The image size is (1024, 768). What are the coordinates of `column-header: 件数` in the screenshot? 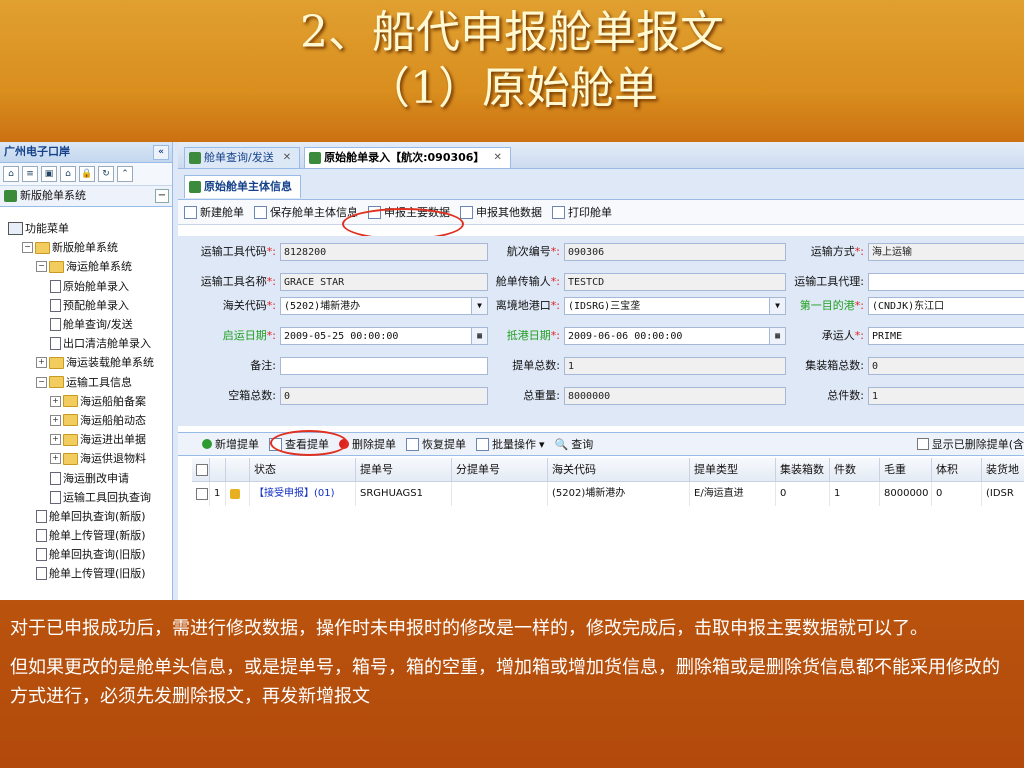 It's located at (855, 470).